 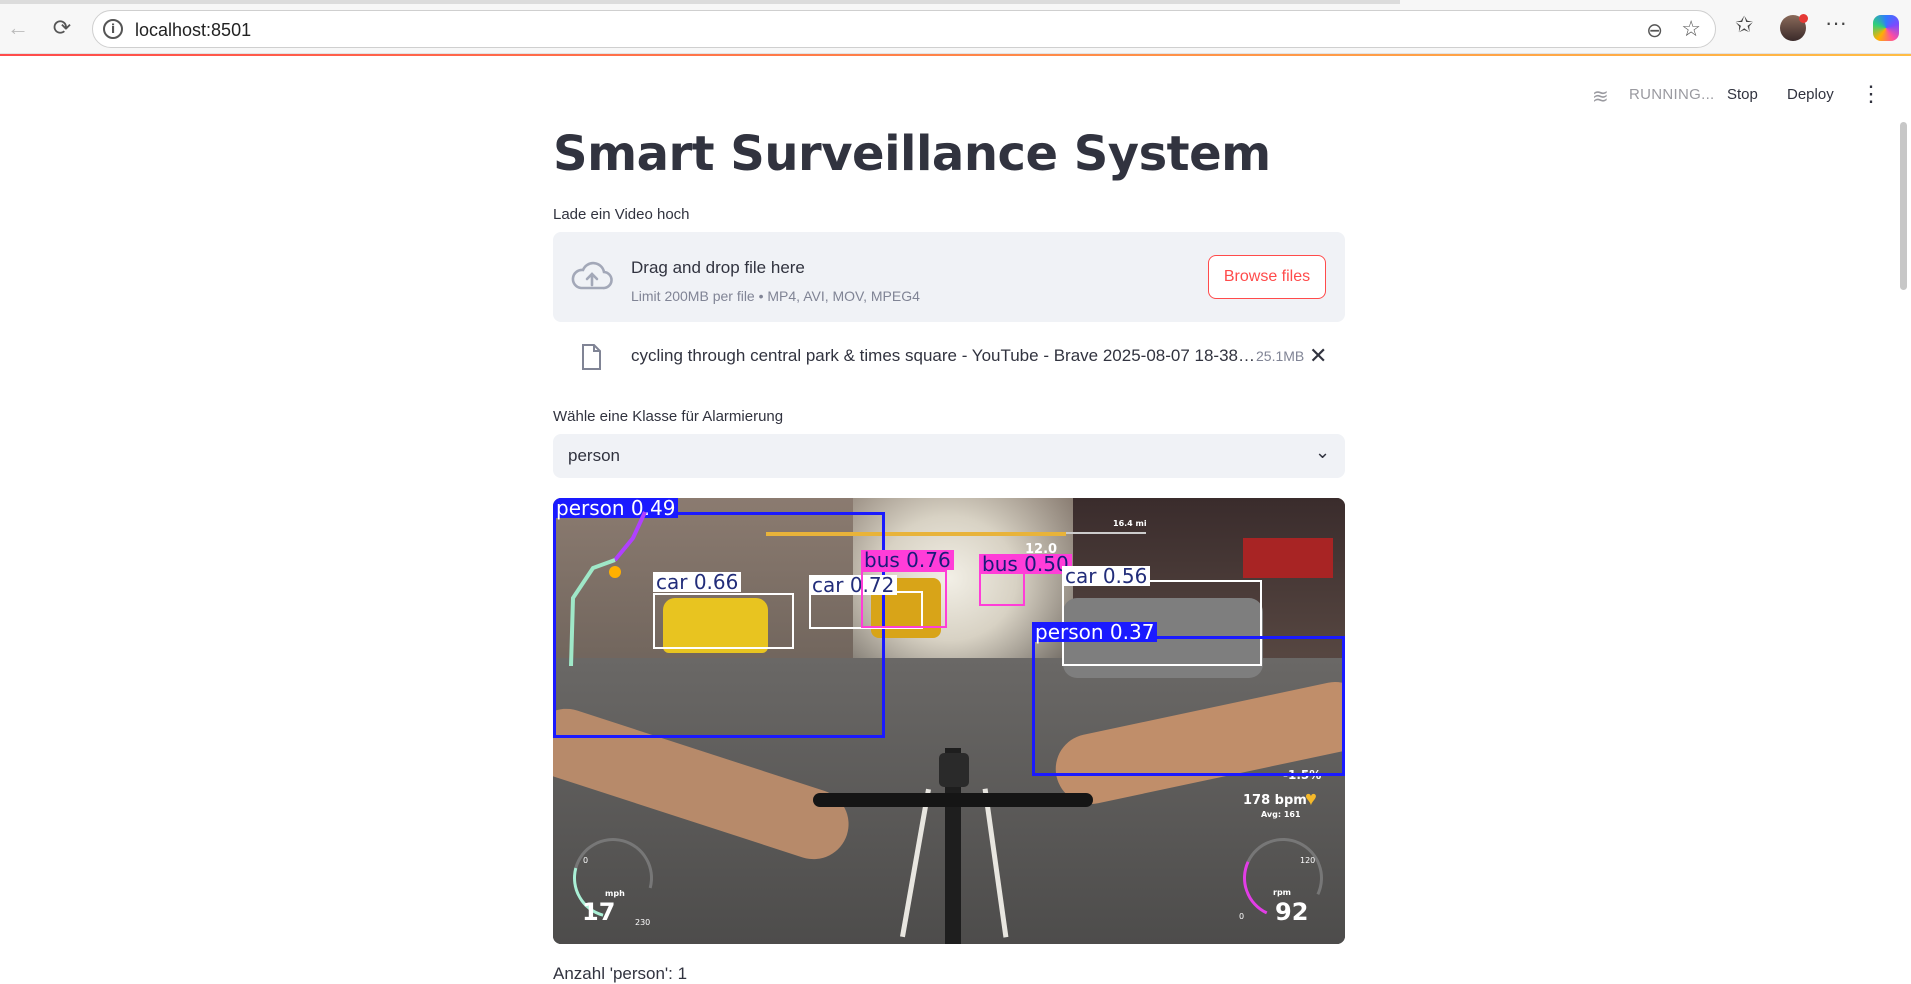 What do you see at coordinates (586, 860) in the screenshot?
I see `speed-gauge-min: 0` at bounding box center [586, 860].